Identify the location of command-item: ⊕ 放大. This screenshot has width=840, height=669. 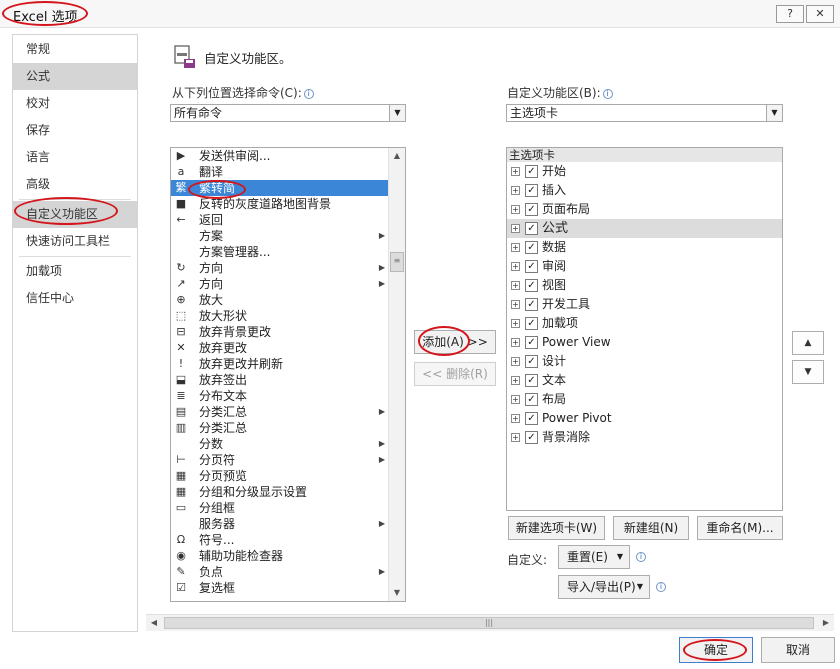
(280, 300).